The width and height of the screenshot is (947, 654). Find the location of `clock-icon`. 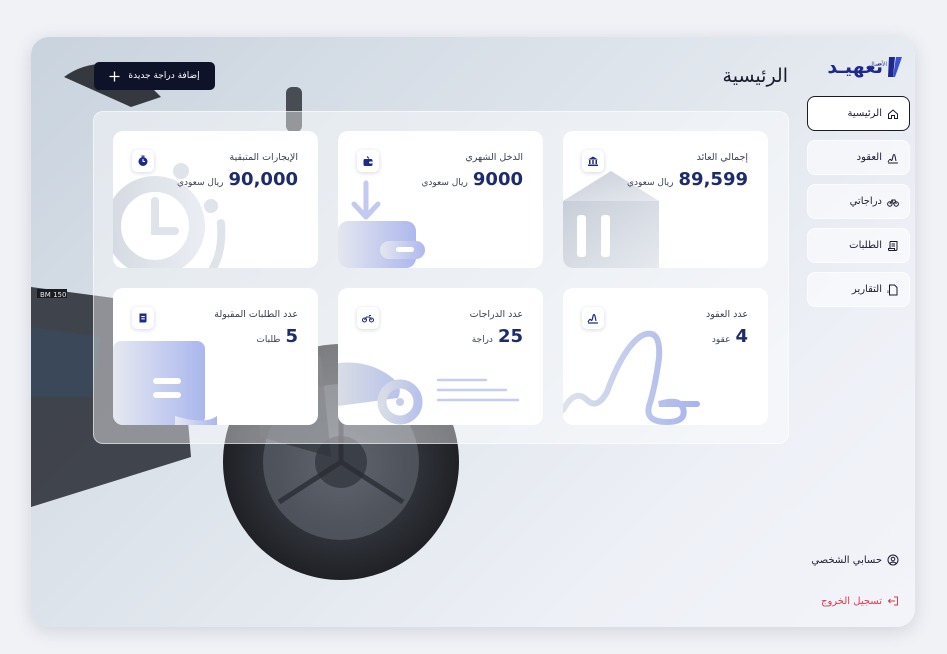

clock-icon is located at coordinates (143, 161).